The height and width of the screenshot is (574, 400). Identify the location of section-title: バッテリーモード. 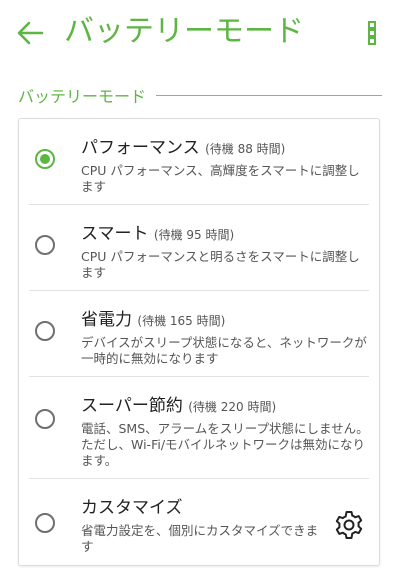
(82, 96).